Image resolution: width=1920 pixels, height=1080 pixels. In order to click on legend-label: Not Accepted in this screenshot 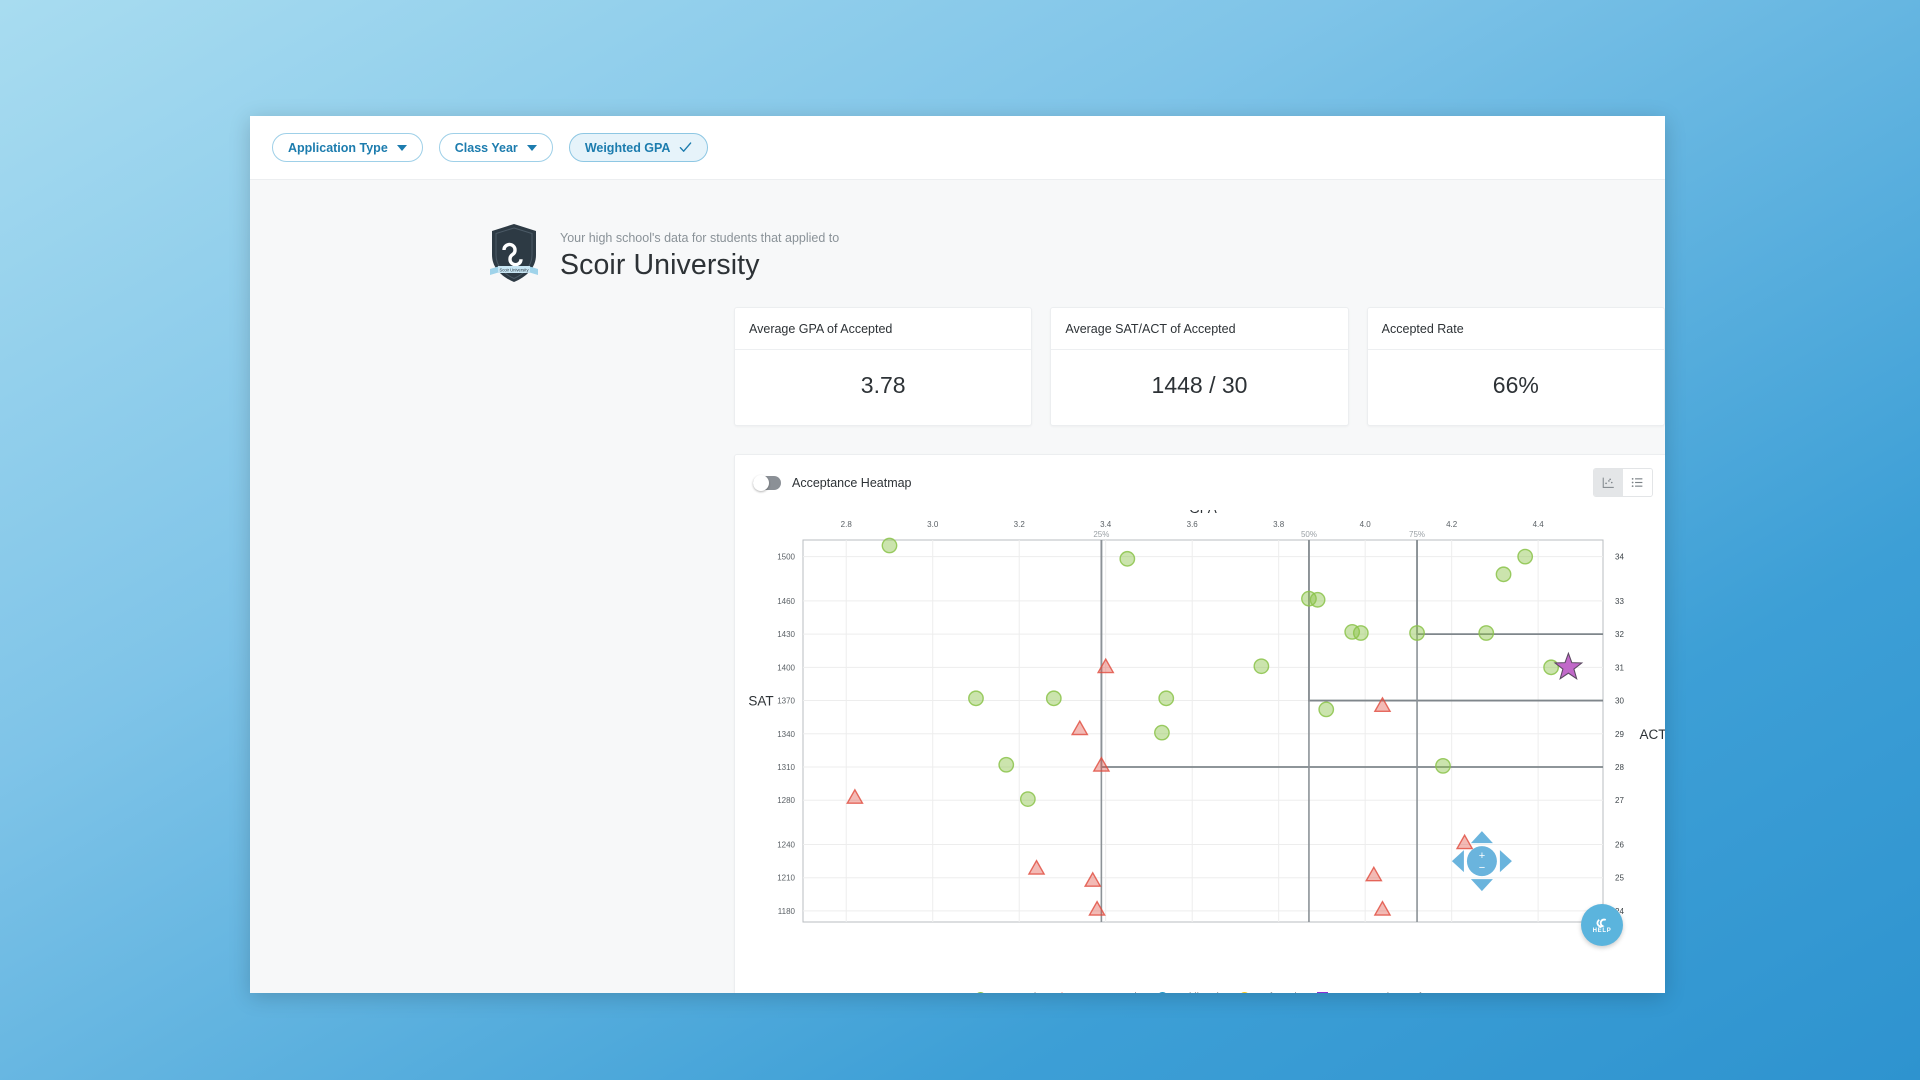, I will do `click(1105, 992)`.